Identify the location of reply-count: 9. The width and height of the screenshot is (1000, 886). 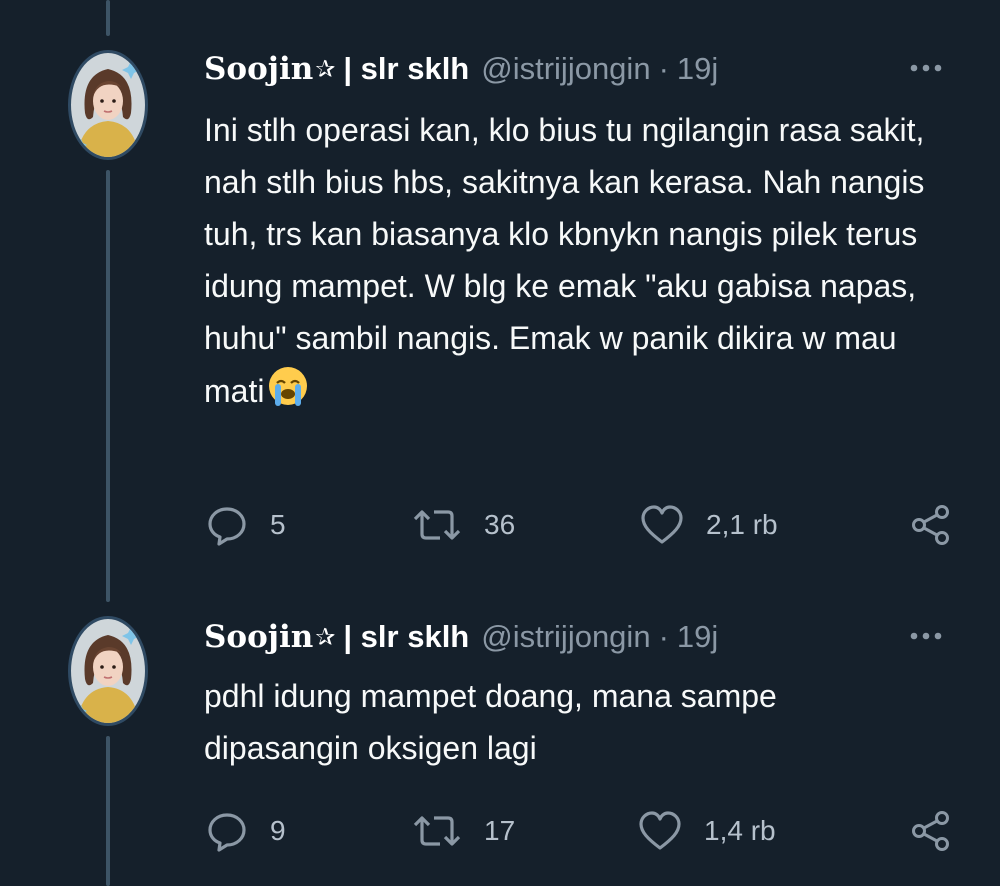
(278, 830).